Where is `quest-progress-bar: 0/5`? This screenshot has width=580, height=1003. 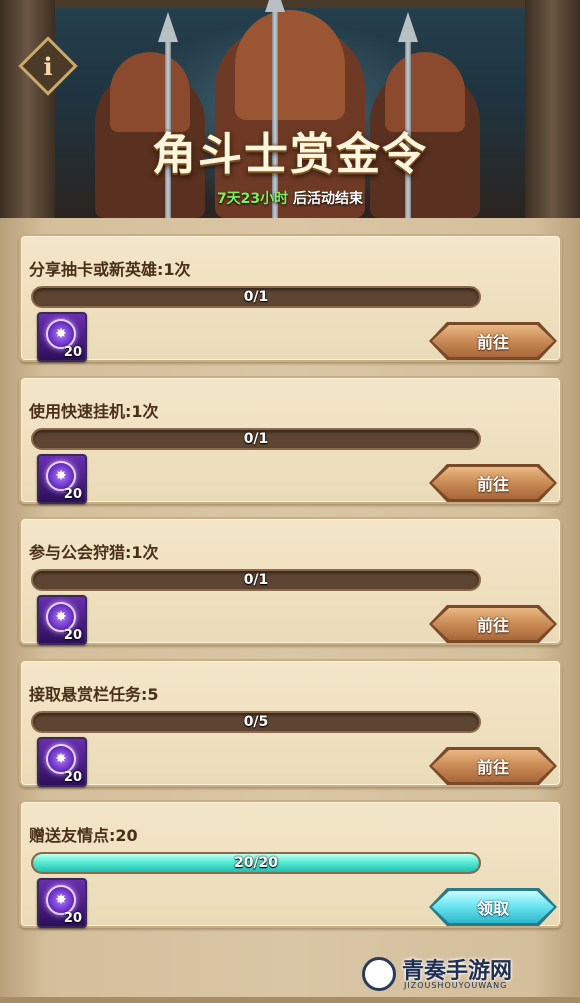
quest-progress-bar: 0/5 is located at coordinates (256, 722).